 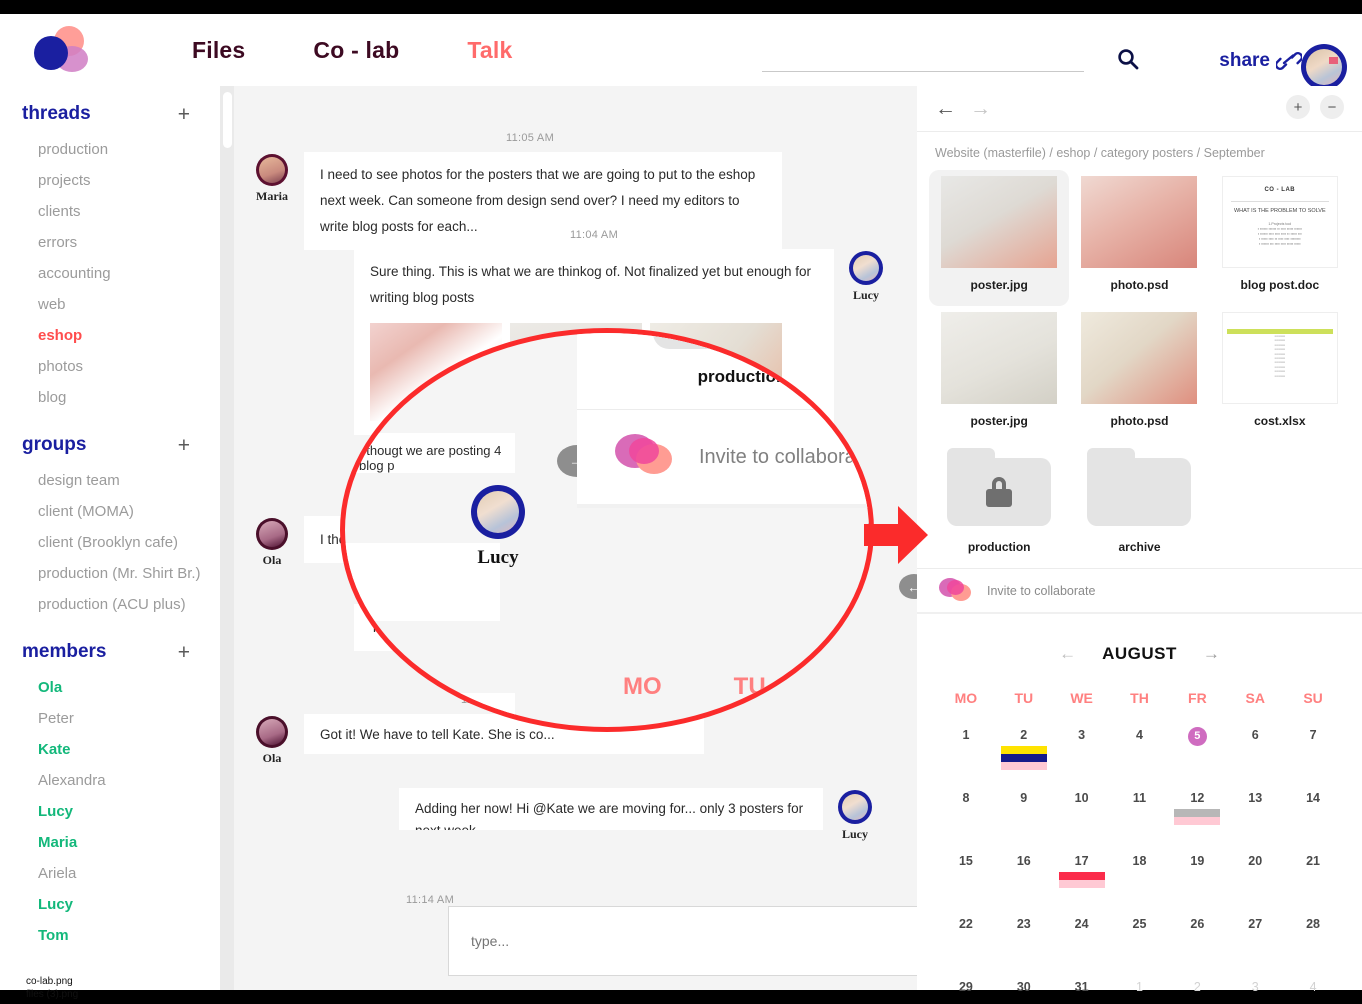 I want to click on sidebar-item-client-moma: client (MOMA), so click(x=110, y=511).